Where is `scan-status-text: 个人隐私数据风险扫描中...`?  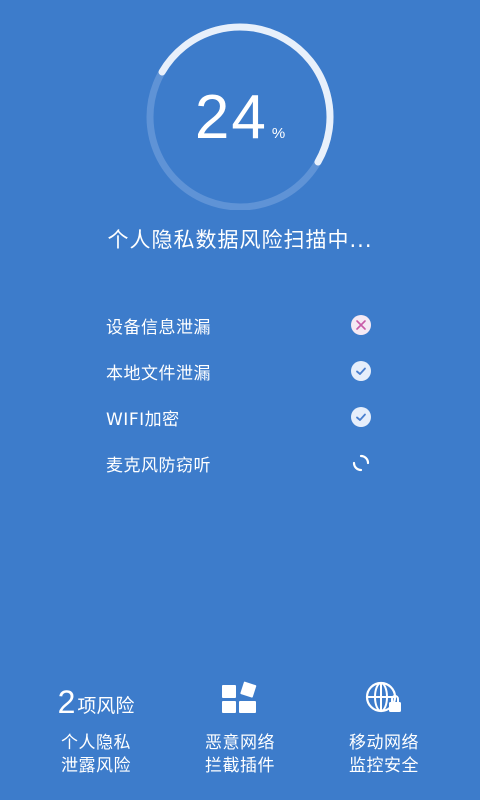
scan-status-text: 个人隐私数据风险扫描中... is located at coordinates (240, 240).